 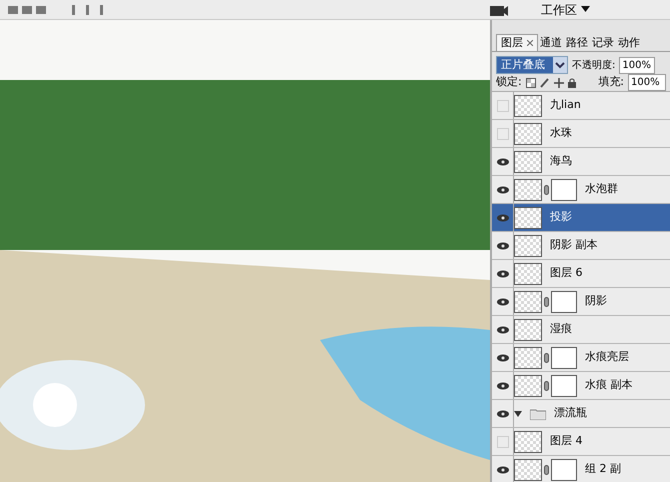 I want to click on panel-tab: 记录, so click(x=603, y=43).